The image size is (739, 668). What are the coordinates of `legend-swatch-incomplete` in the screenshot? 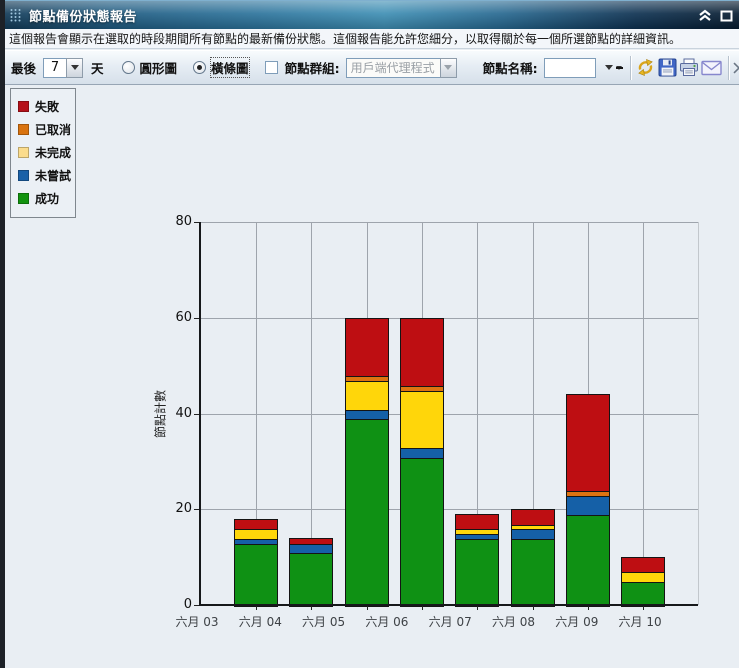 It's located at (23, 152).